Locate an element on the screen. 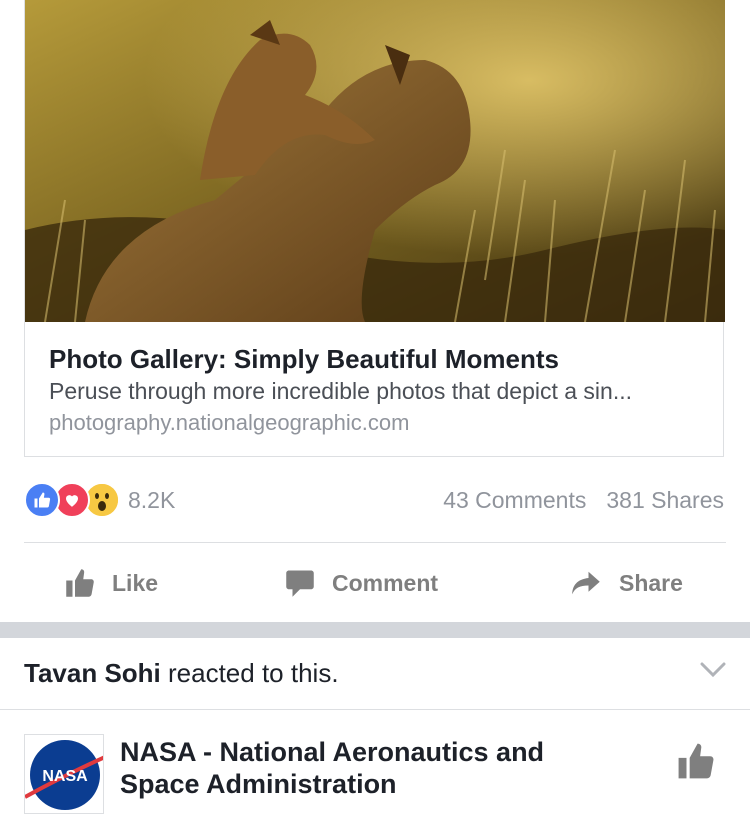  page-avatar: NASA is located at coordinates (64, 774).